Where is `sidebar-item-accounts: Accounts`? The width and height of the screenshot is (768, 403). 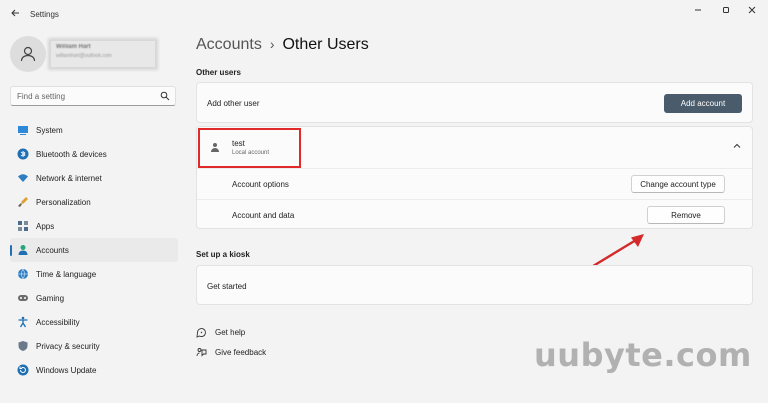 sidebar-item-accounts: Accounts is located at coordinates (94, 250).